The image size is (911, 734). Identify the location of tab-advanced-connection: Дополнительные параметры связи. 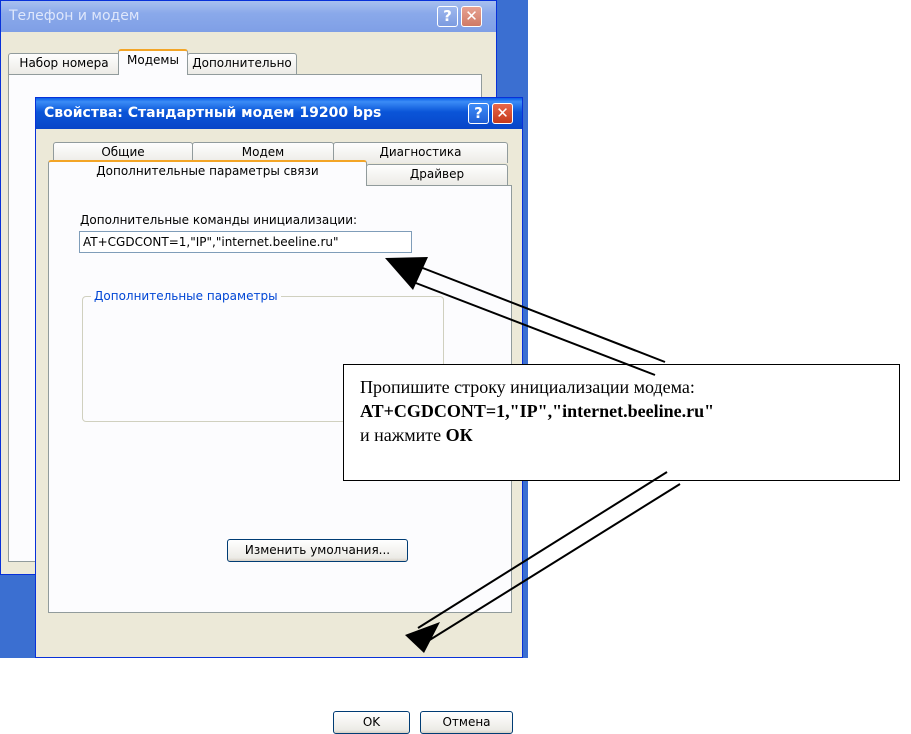
(207, 173).